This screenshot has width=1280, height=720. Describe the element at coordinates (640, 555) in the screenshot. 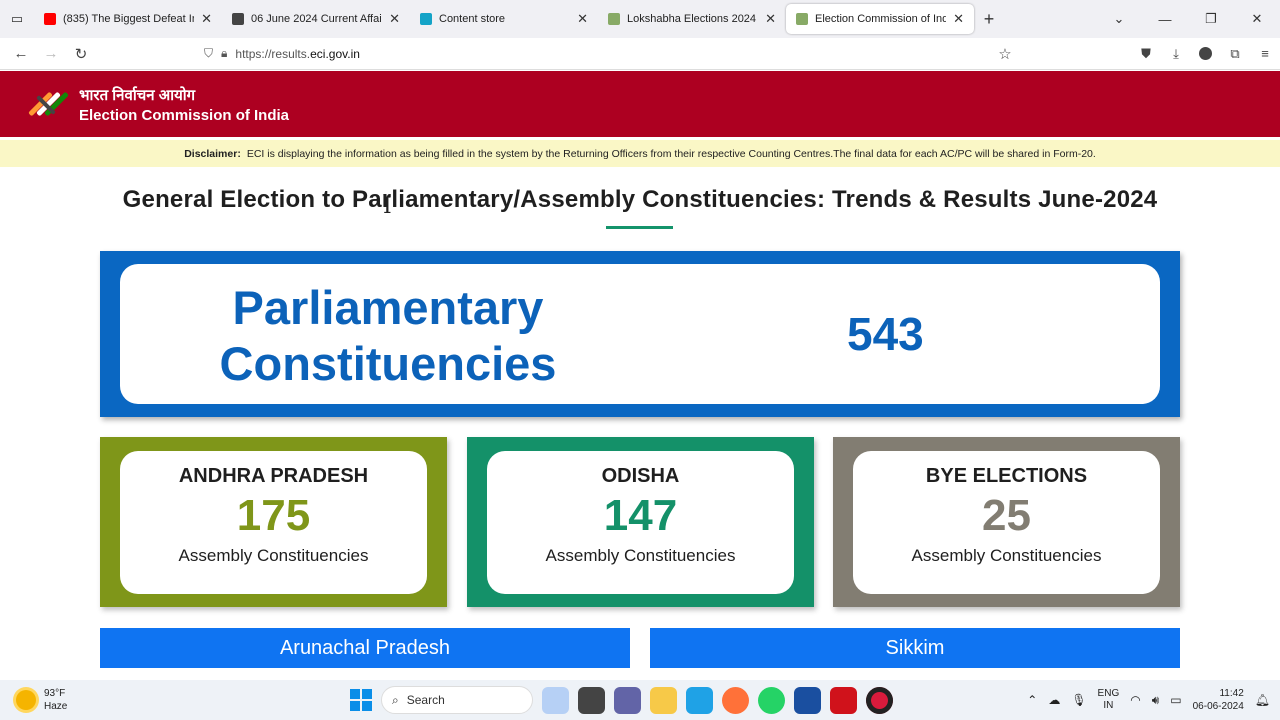

I see `state-subtitle: Assembly Constituencies` at that location.